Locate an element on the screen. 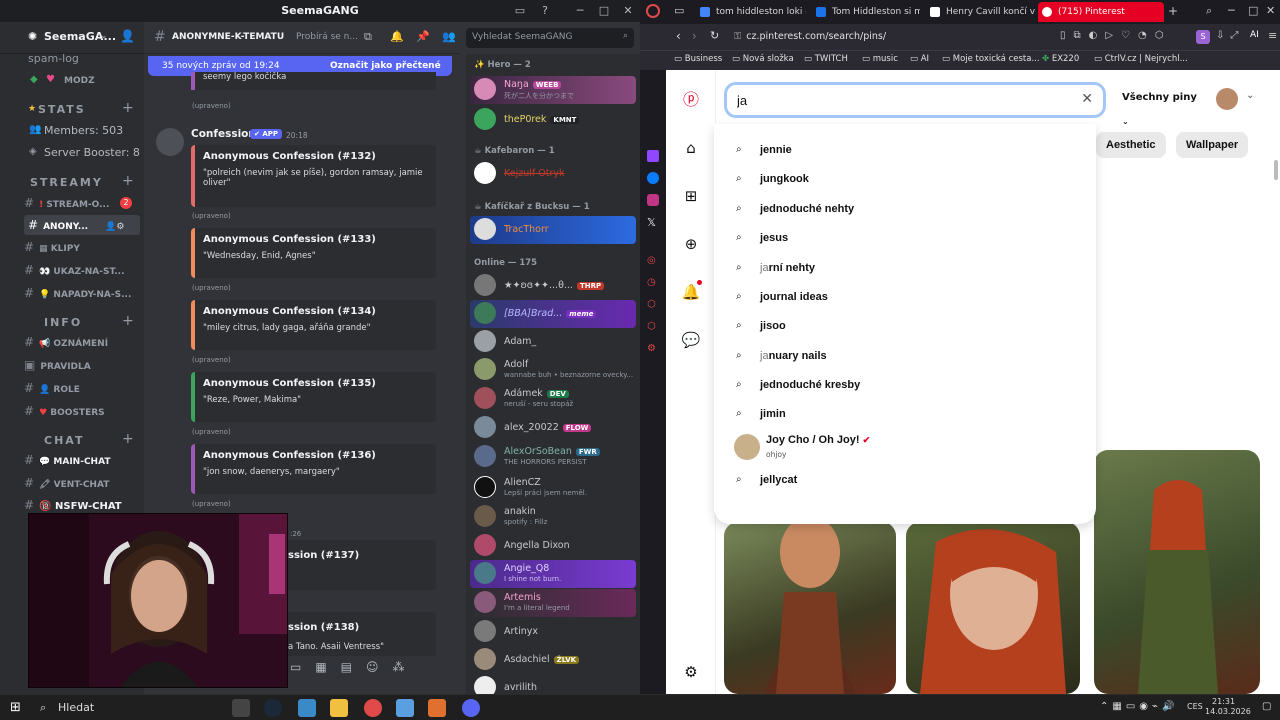  server-header: ✺ SeemaGA... ⌄ 👤 is located at coordinates (72, 38).